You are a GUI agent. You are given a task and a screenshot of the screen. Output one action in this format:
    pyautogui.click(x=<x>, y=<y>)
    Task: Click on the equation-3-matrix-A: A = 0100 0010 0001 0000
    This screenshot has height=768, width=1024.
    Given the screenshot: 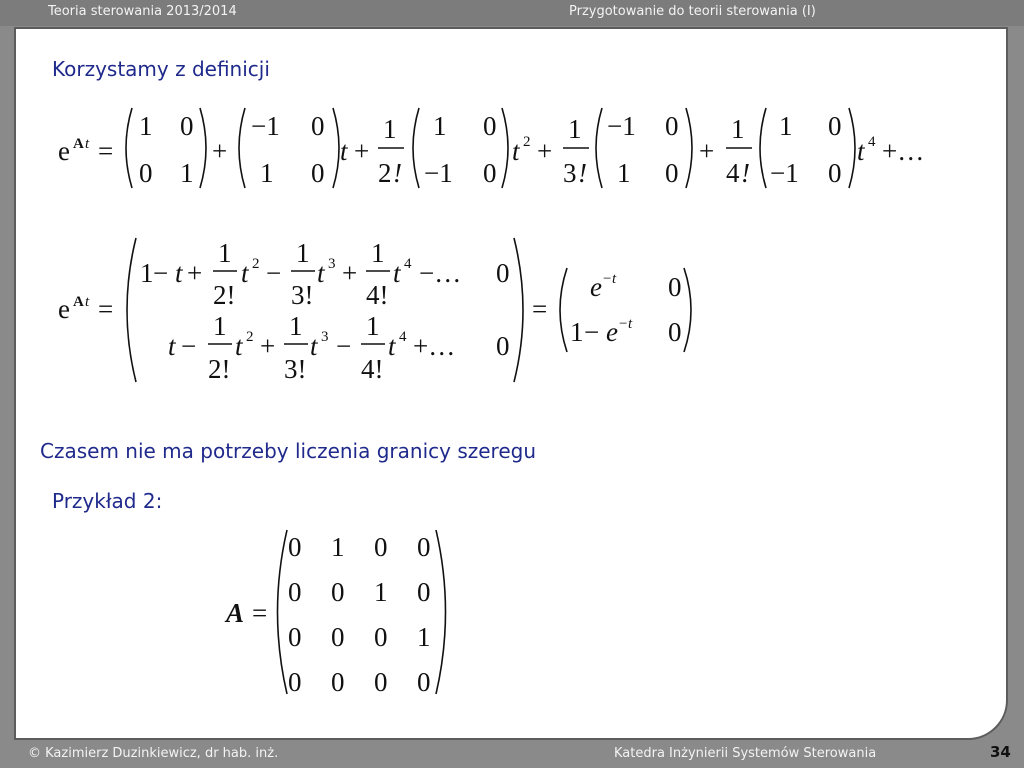 What is the action you would take?
    pyautogui.click(x=335, y=613)
    